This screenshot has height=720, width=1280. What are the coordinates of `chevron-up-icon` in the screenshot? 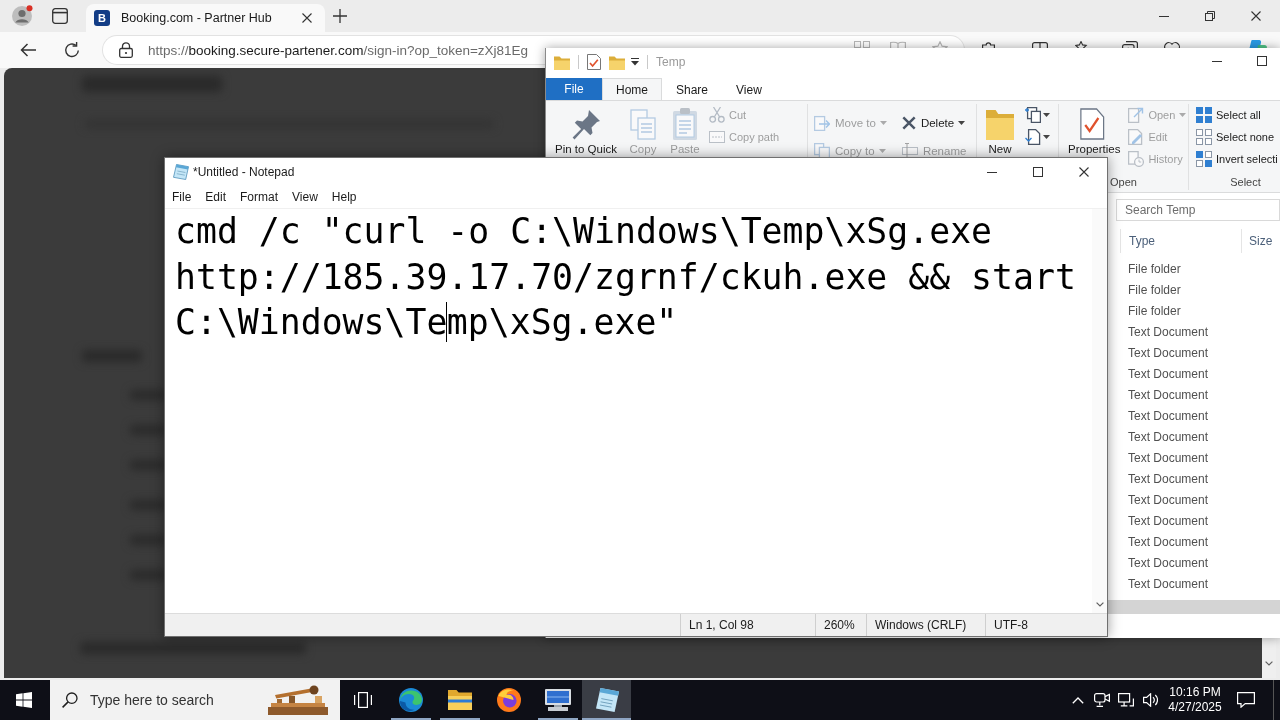 It's located at (1078, 700).